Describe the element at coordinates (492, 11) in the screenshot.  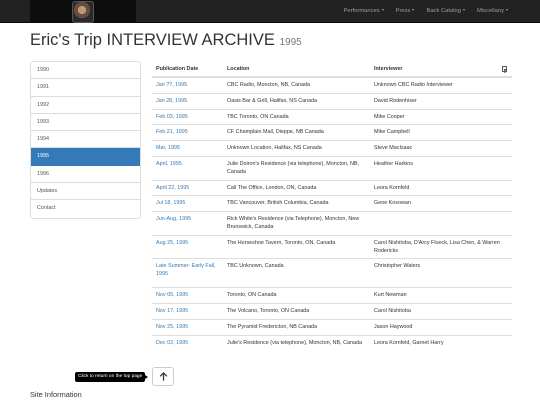
I see `nav-miscellany-dropdown: Miscellany` at that location.